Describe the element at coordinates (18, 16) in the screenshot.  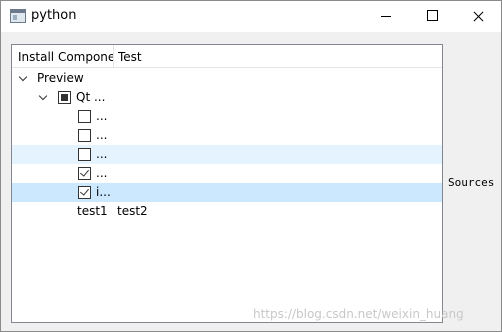
I see `app-icon` at that location.